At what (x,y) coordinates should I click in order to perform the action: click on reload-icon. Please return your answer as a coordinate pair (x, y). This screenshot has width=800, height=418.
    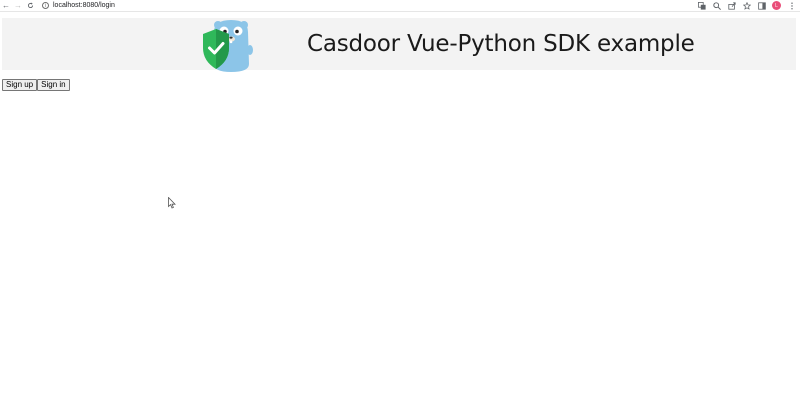
    Looking at the image, I should click on (30, 6).